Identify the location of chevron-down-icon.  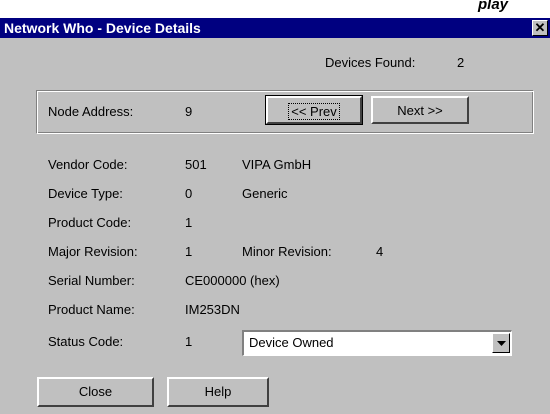
(501, 343).